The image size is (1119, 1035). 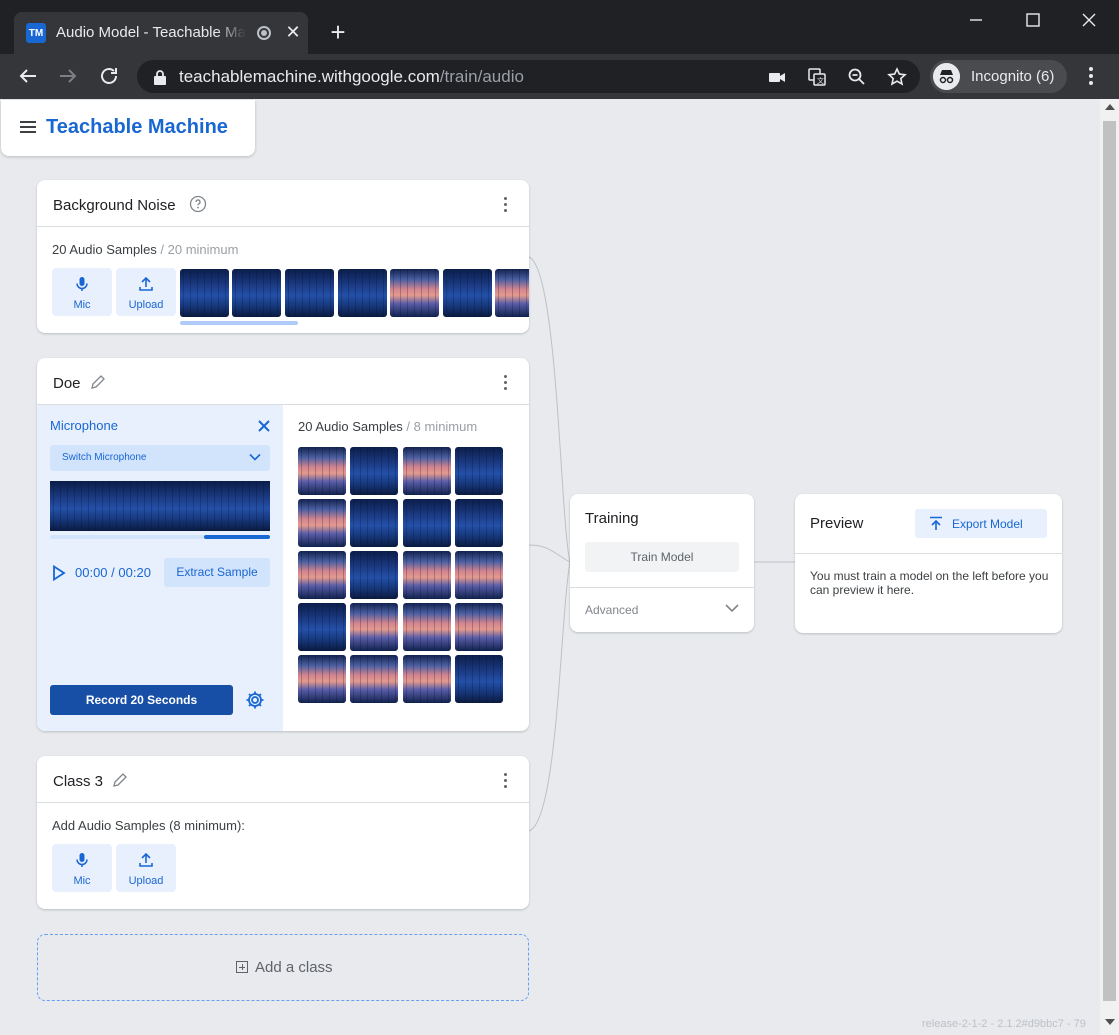 I want to click on release-label: release-2-1-2 - 2.1.2#d9bbc7 - 79, so click(x=1004, y=1024).